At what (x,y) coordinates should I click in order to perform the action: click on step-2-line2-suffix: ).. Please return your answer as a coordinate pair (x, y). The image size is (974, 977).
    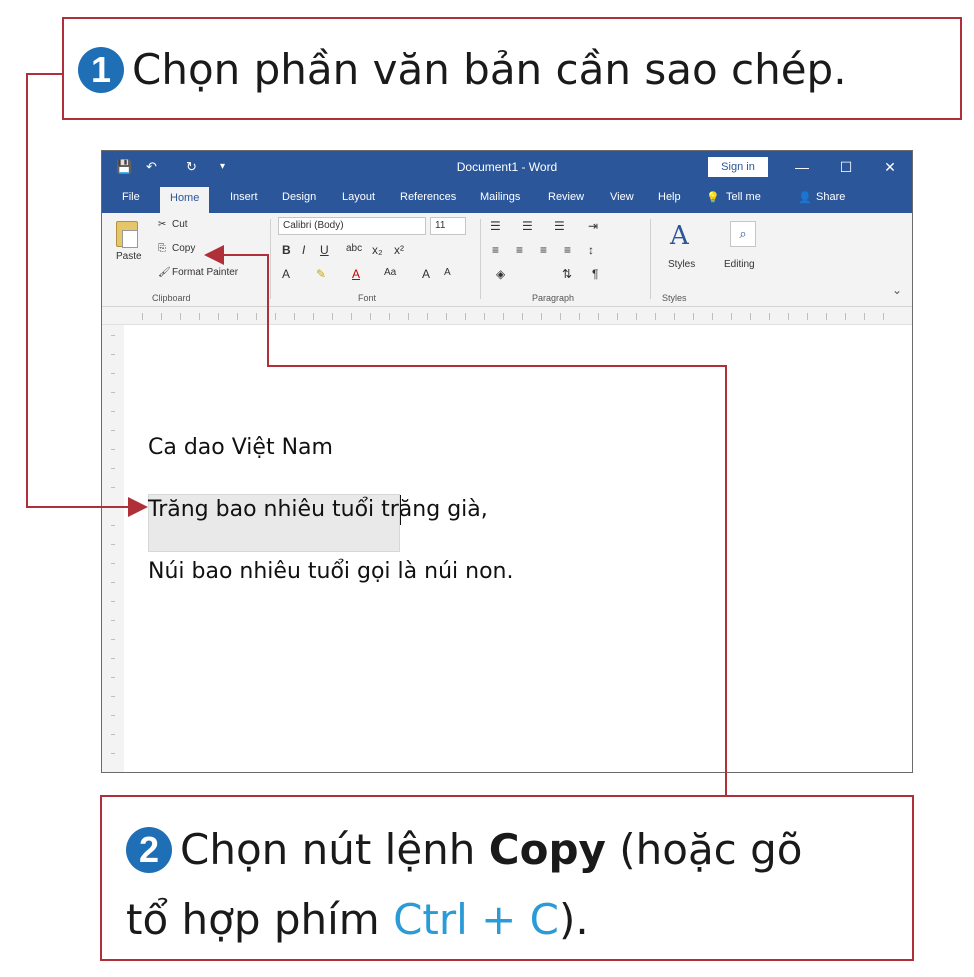
    Looking at the image, I should click on (574, 919).